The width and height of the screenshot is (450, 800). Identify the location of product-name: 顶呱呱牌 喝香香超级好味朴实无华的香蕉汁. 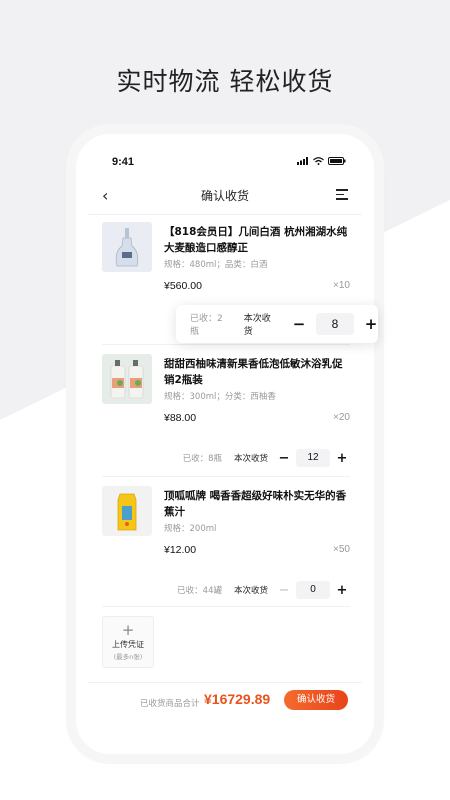
(255, 504).